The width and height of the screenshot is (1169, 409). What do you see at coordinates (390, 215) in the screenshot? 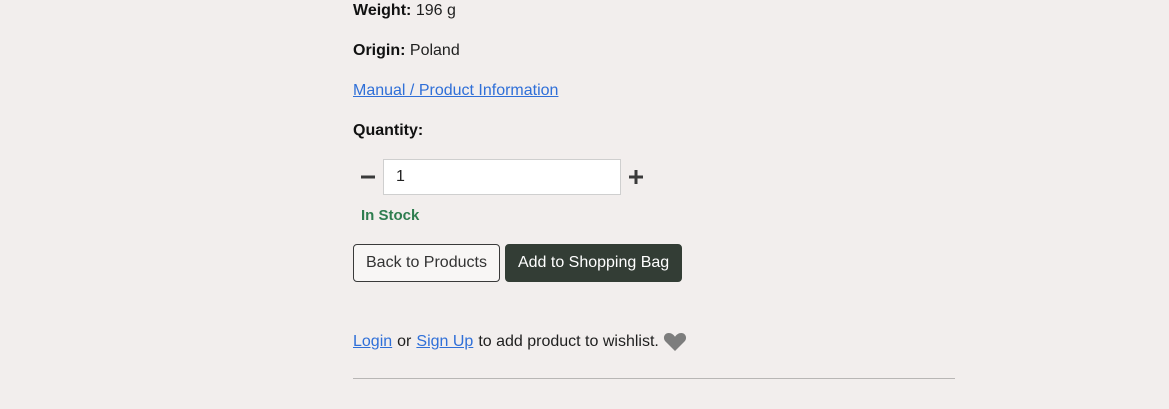
I see `stock-status: In Stock` at bounding box center [390, 215].